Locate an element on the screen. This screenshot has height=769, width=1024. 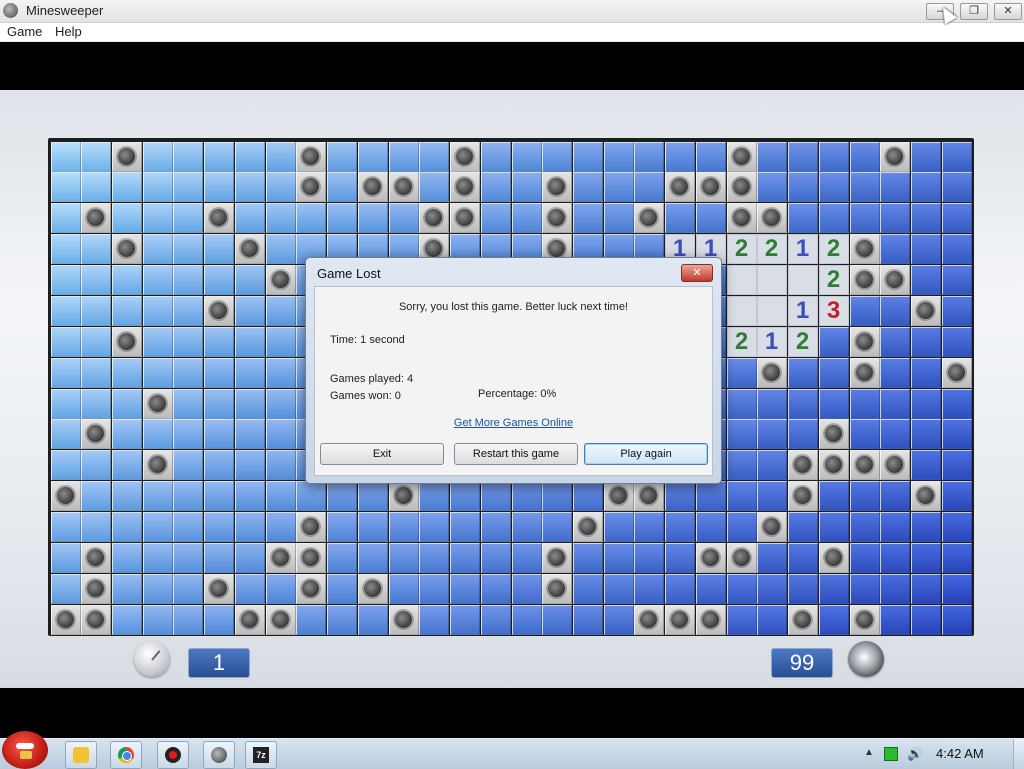
start-button-icon is located at coordinates (25, 750).